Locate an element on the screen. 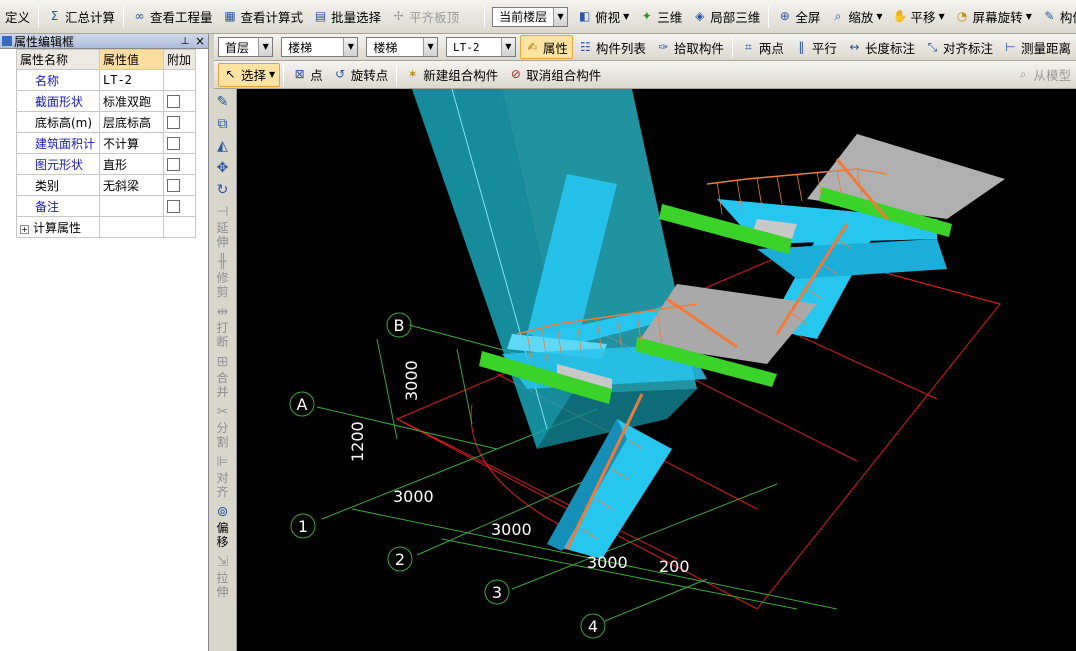 This screenshot has height=651, width=1076. vertical-tool-button: ⊚ 偏移 is located at coordinates (223, 526).